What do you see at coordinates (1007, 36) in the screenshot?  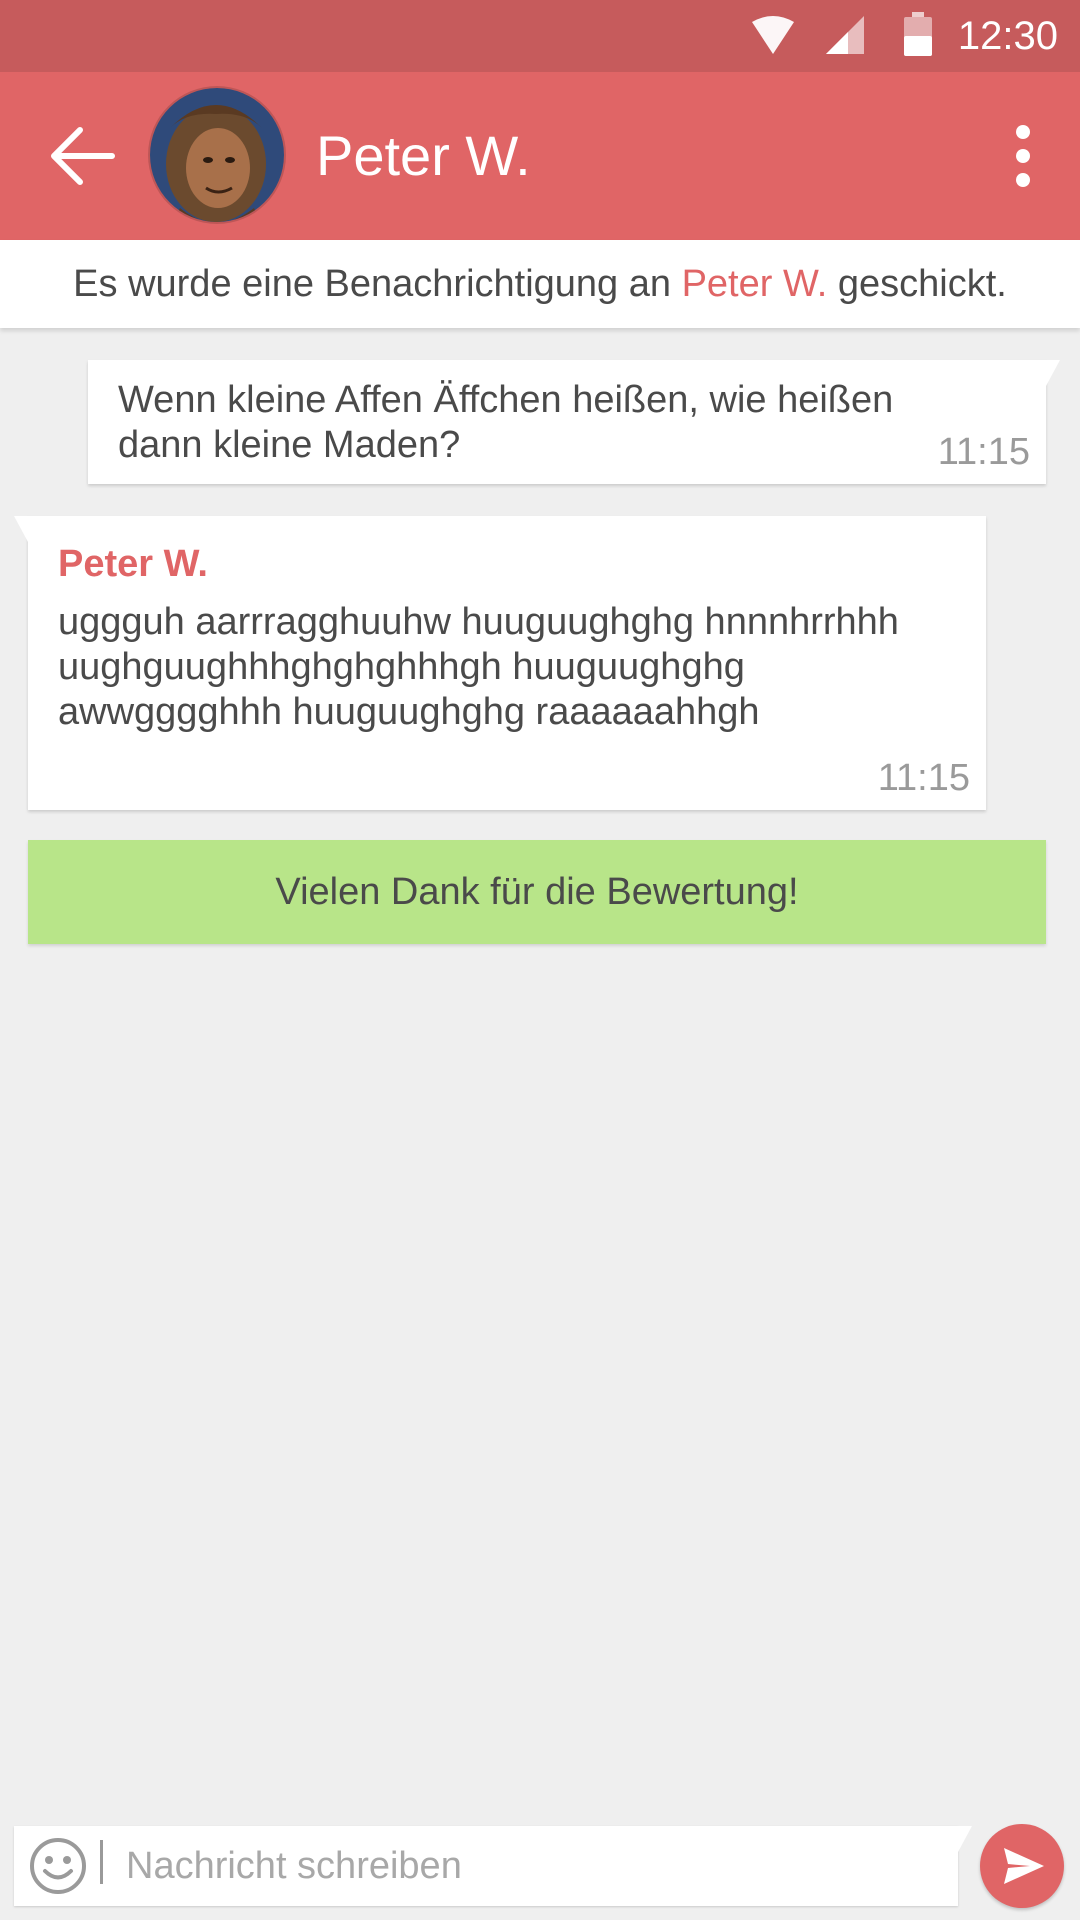 I see `status-time: 12:30` at bounding box center [1007, 36].